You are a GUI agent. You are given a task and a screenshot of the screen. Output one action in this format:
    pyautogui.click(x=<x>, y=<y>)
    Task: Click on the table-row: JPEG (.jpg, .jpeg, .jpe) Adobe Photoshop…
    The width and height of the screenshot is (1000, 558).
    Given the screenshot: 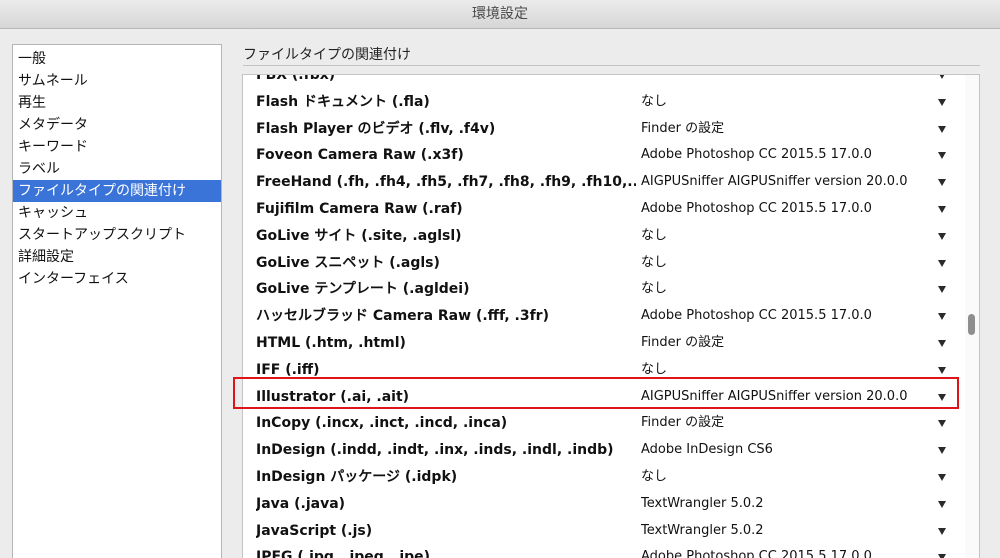 What is the action you would take?
    pyautogui.click(x=602, y=551)
    